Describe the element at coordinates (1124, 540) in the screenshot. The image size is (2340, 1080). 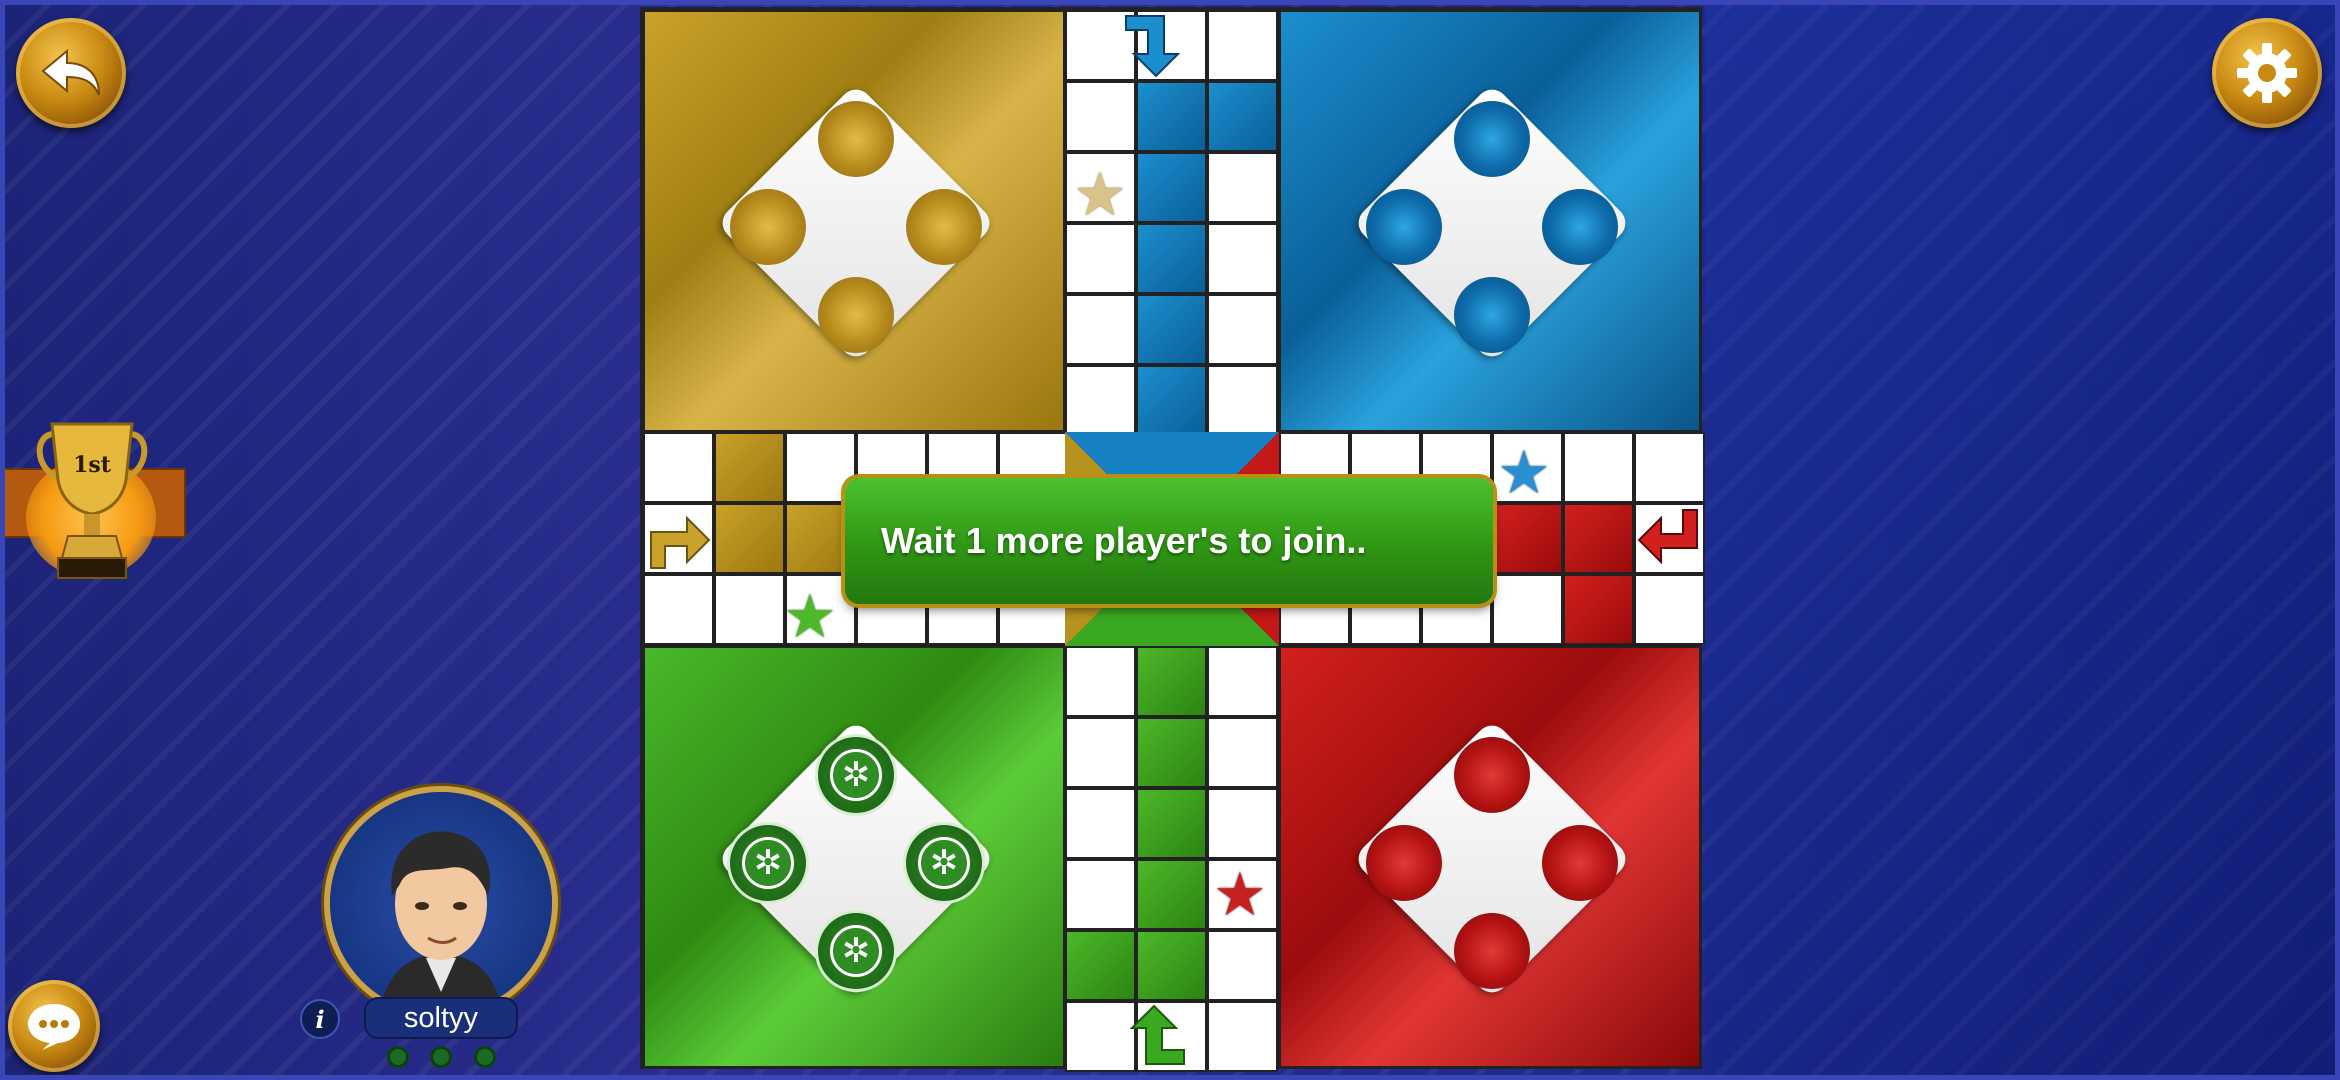
I see `waiting-message-text: Wait 1 more player's to join..` at that location.